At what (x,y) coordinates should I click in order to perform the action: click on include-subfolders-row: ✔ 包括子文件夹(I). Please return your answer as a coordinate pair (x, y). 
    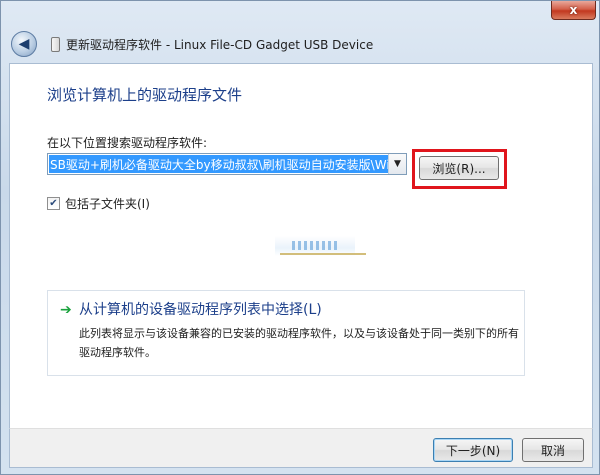
    Looking at the image, I should click on (98, 203).